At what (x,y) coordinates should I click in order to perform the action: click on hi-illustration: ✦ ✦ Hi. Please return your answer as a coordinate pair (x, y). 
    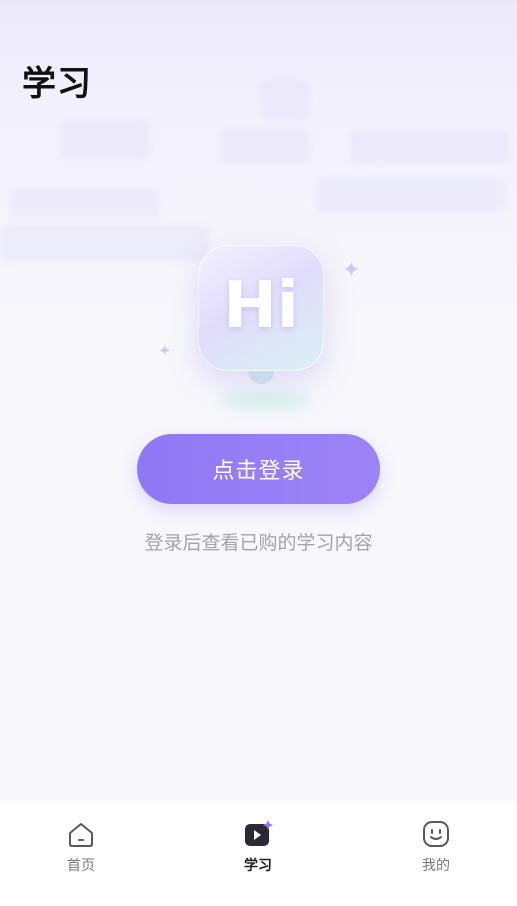
    Looking at the image, I should click on (260, 330).